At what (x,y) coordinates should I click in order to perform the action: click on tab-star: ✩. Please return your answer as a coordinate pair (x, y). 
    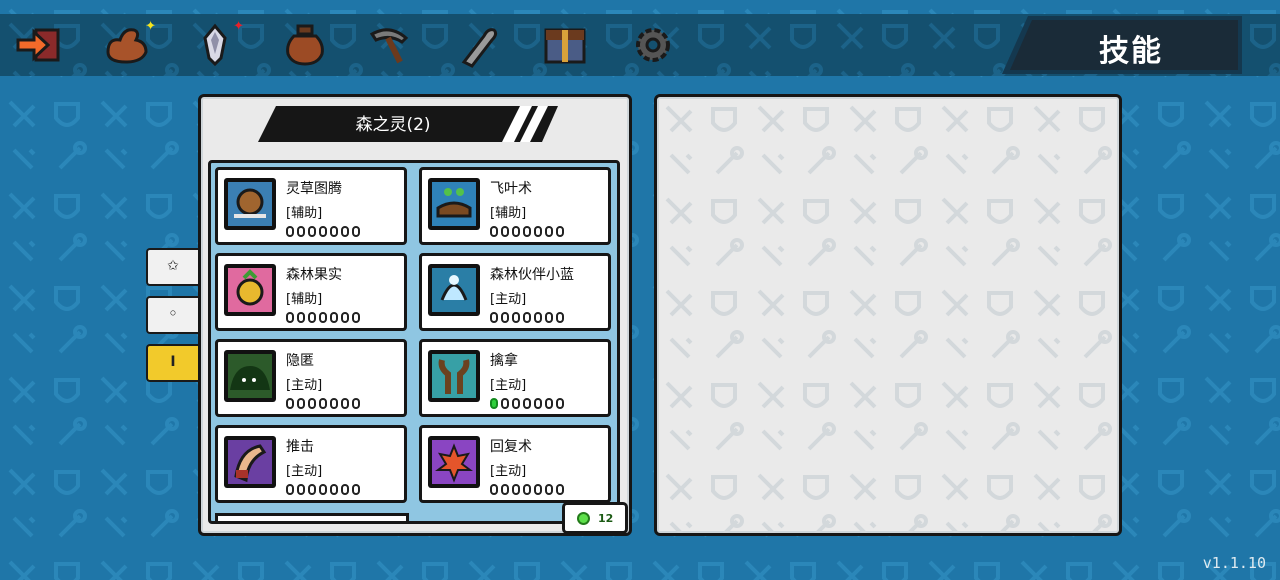
    Looking at the image, I should click on (172, 267).